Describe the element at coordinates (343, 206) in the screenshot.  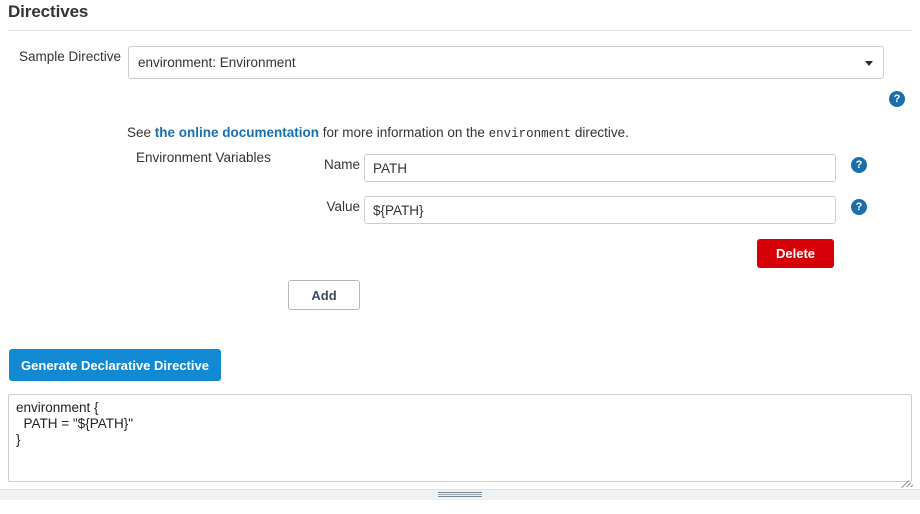
I see `value-field-label: Value` at that location.